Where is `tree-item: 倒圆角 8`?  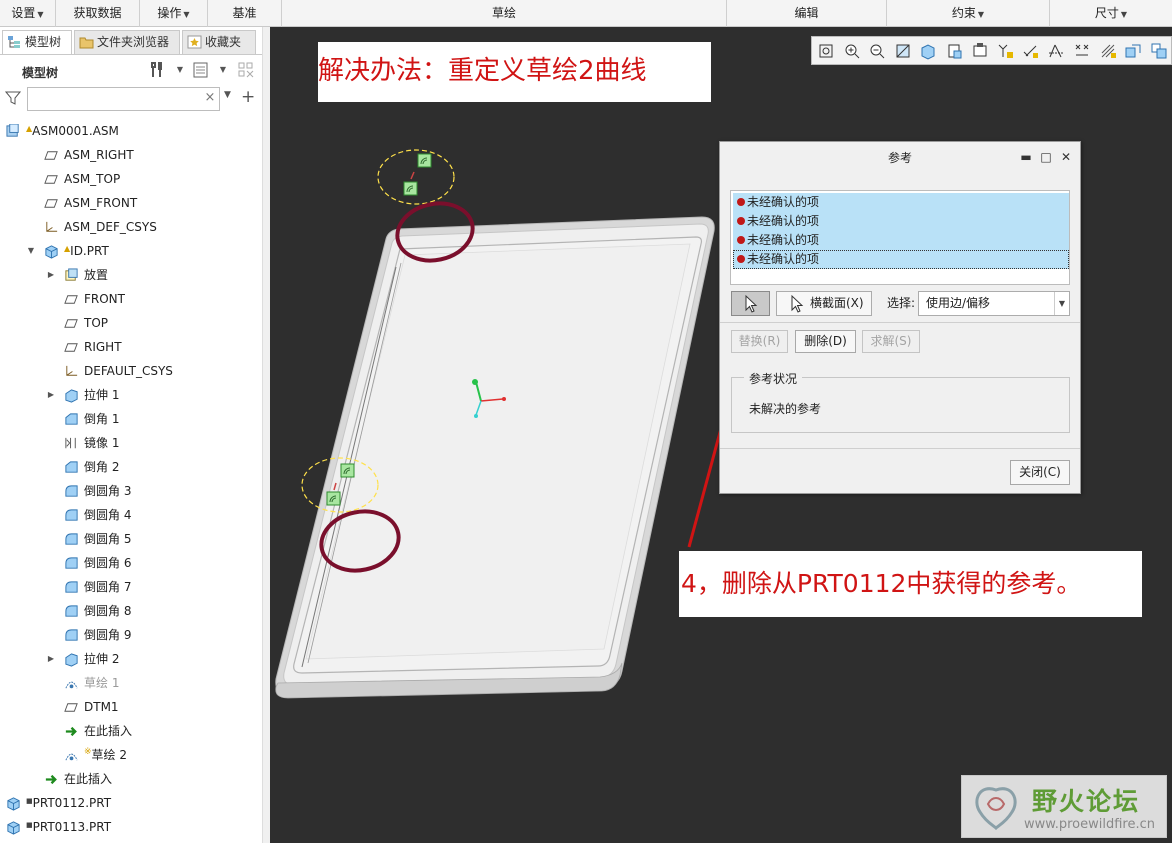
tree-item: 倒圆角 8 is located at coordinates (131, 611).